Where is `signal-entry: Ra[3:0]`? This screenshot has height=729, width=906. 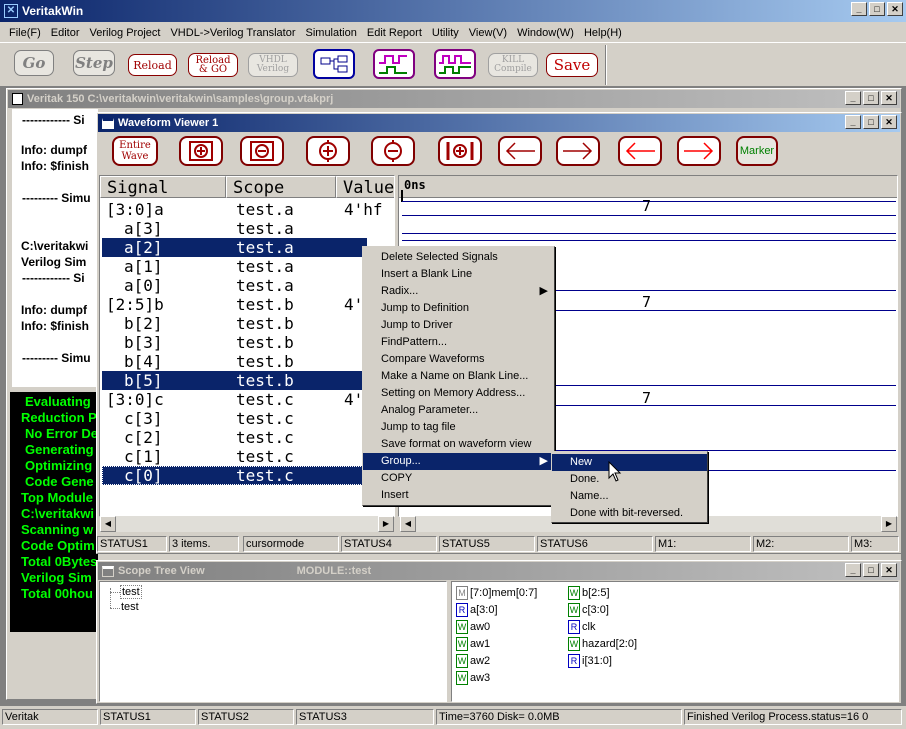
signal-entry: Ra[3:0] is located at coordinates (477, 610).